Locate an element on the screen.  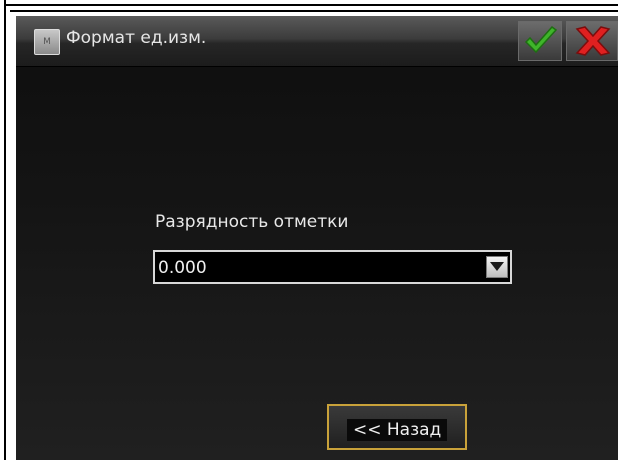
title-bar: M Формат ед.изм. is located at coordinates (317, 41).